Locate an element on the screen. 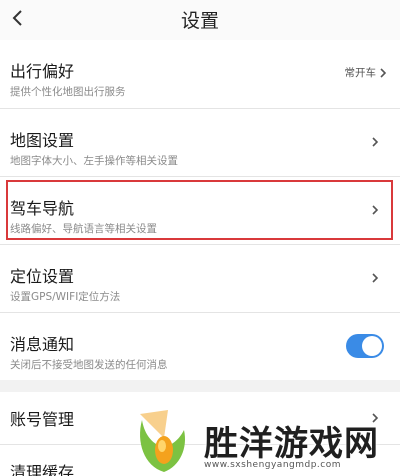  settings-item-driving-navigation: 驾车导航 线路偏好、导航语言等相关设置 is located at coordinates (200, 210).